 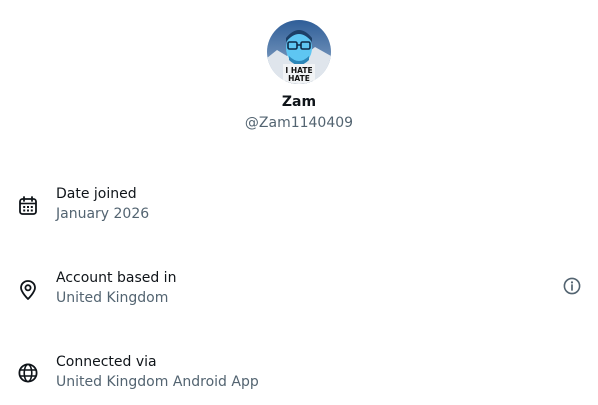 I want to click on about-row-date-joined: Date joined January 2026, so click(x=299, y=206).